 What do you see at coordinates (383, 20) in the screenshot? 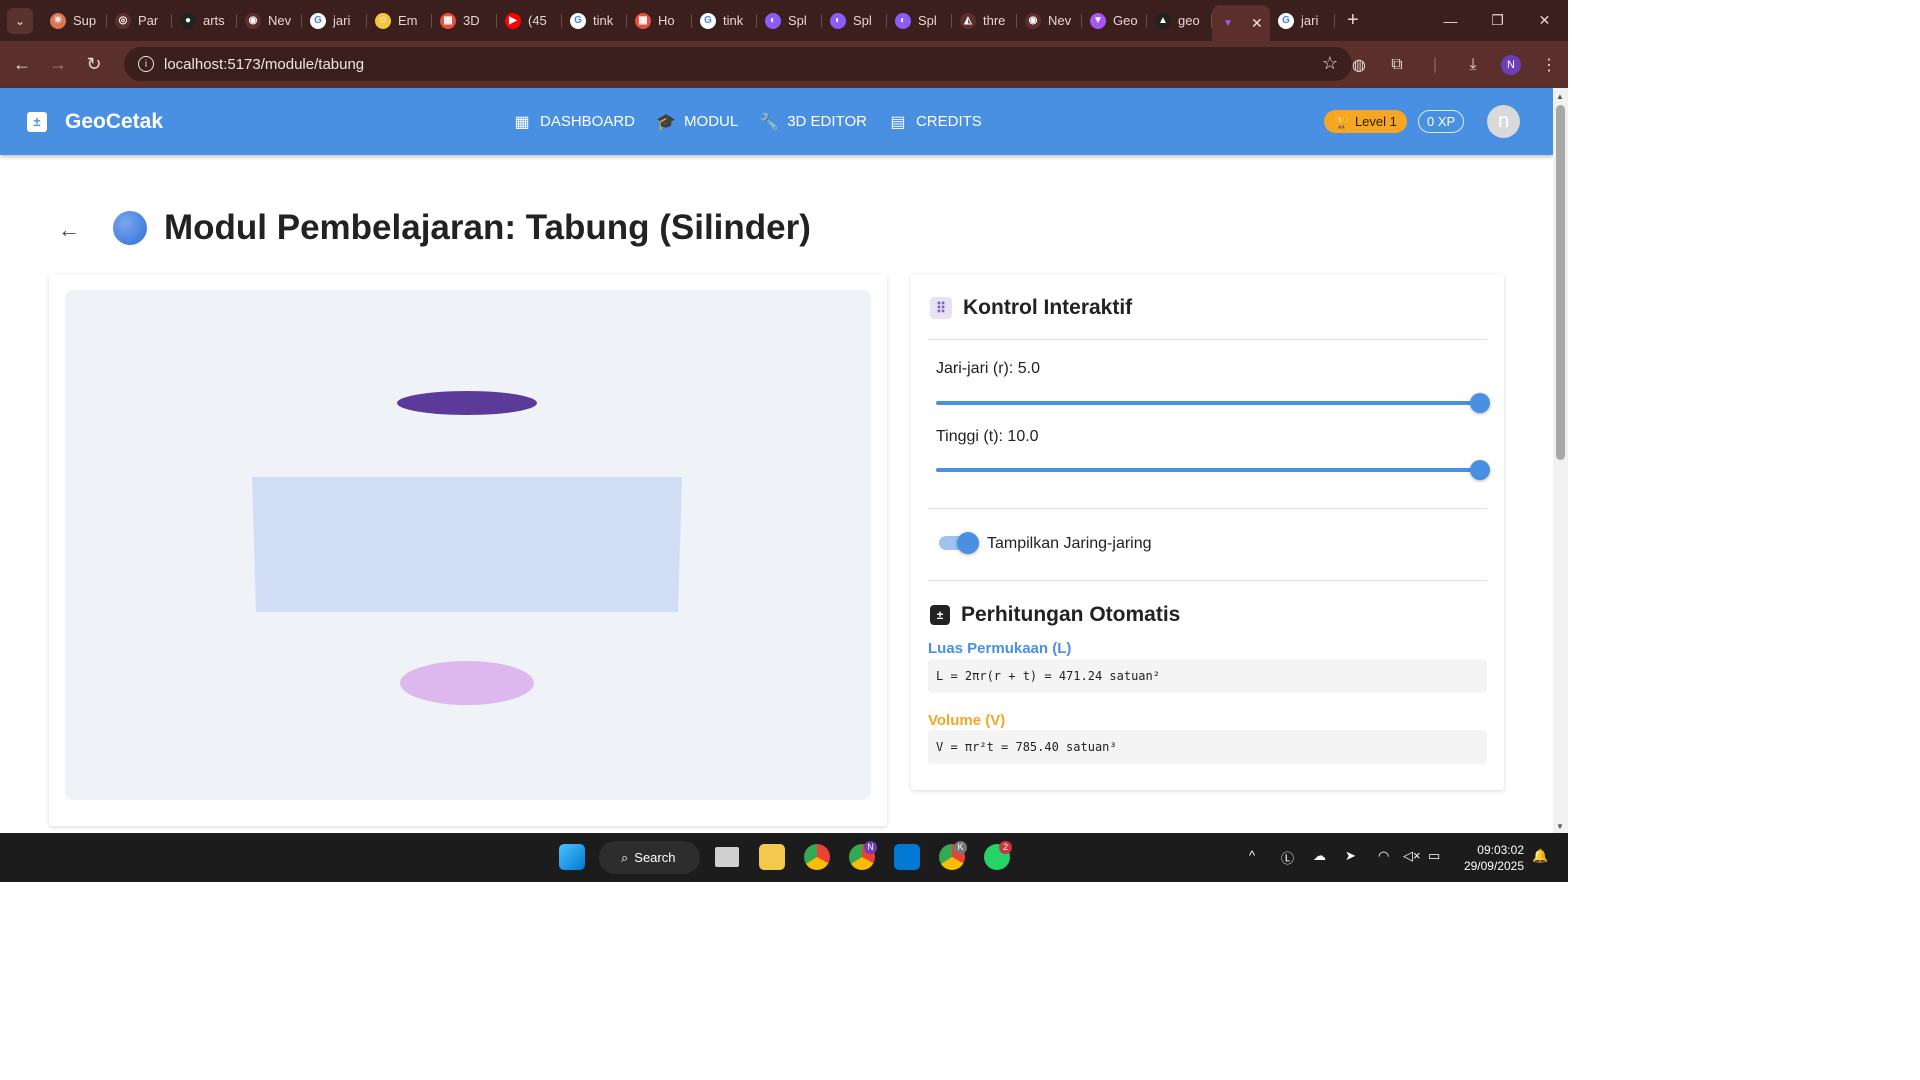
I see `tab-favicon-icon: ☺` at bounding box center [383, 20].